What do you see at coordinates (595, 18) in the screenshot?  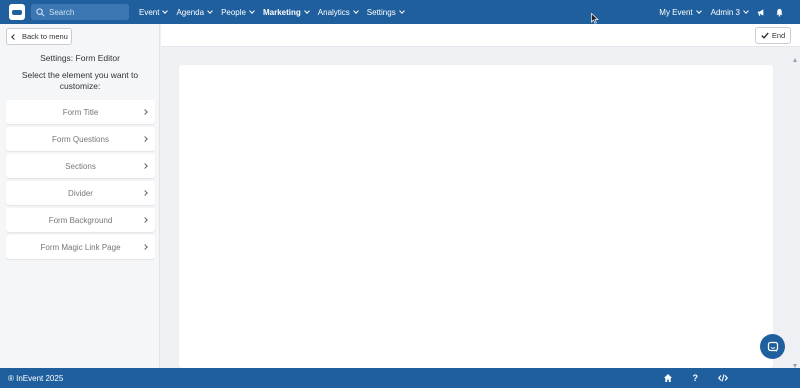 I see `mouse-cursor-icon` at bounding box center [595, 18].